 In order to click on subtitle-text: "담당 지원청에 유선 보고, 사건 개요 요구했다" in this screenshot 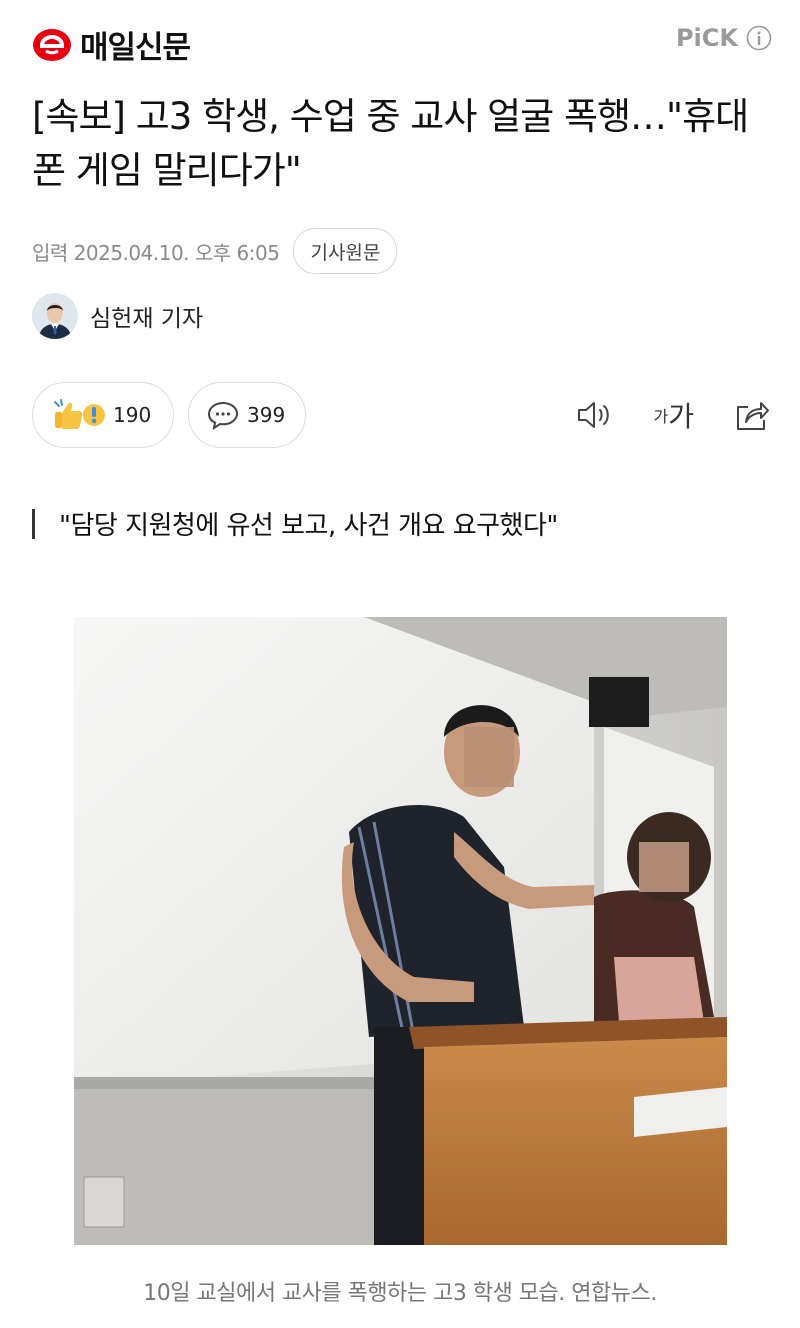, I will do `click(308, 526)`.